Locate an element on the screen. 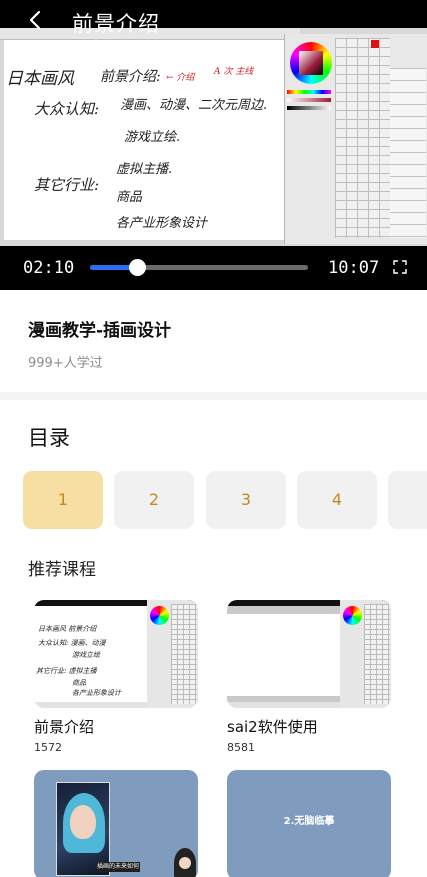 Image resolution: width=427 pixels, height=877 pixels. board-red-note-1: ← 介绍 is located at coordinates (180, 78).